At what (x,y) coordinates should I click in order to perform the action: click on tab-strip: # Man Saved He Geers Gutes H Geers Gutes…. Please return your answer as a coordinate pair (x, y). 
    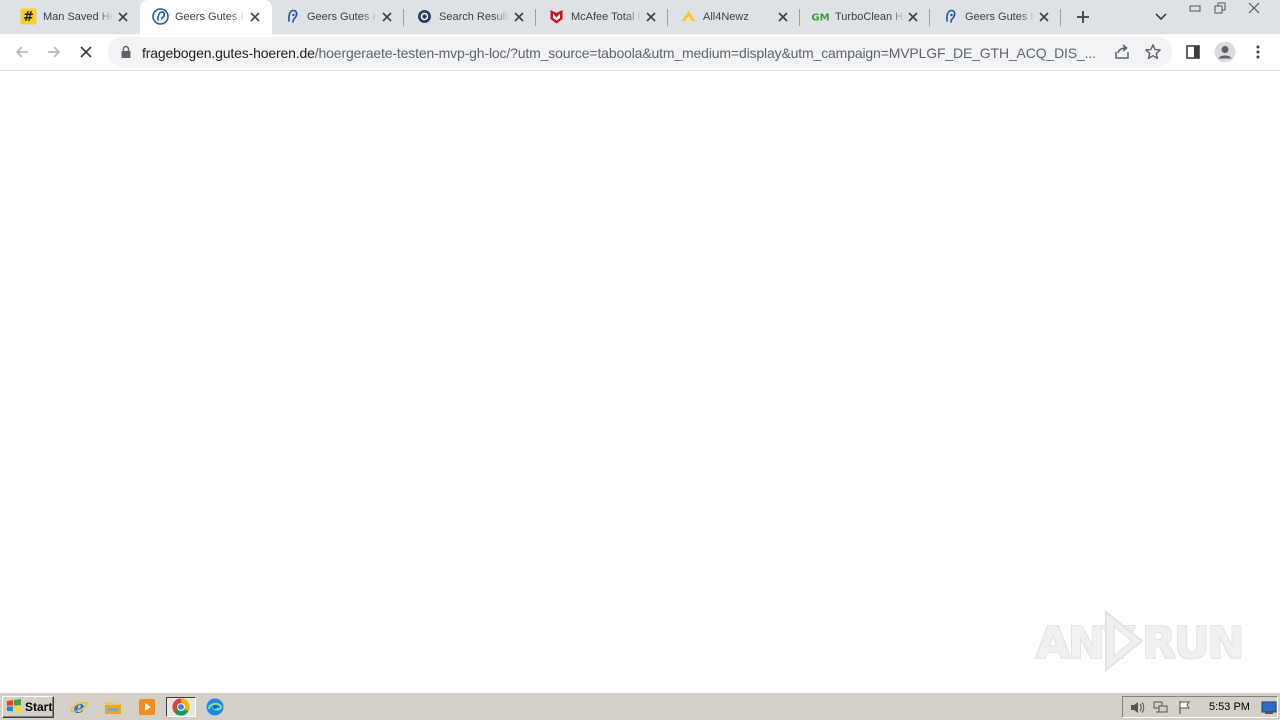
    Looking at the image, I should click on (640, 17).